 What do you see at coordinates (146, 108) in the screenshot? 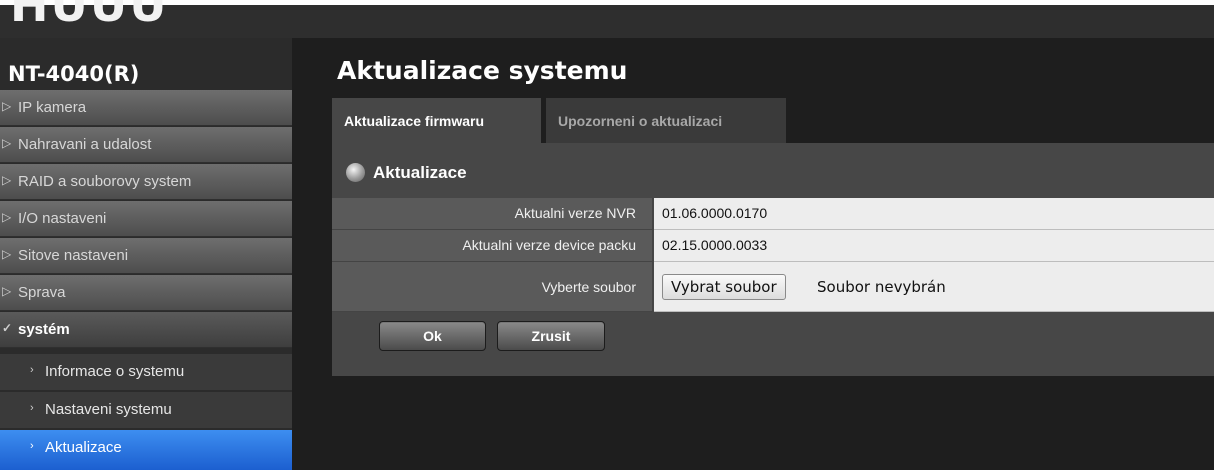
I see `sidebar-item-ip-kamera: ▷ IP kamera` at bounding box center [146, 108].